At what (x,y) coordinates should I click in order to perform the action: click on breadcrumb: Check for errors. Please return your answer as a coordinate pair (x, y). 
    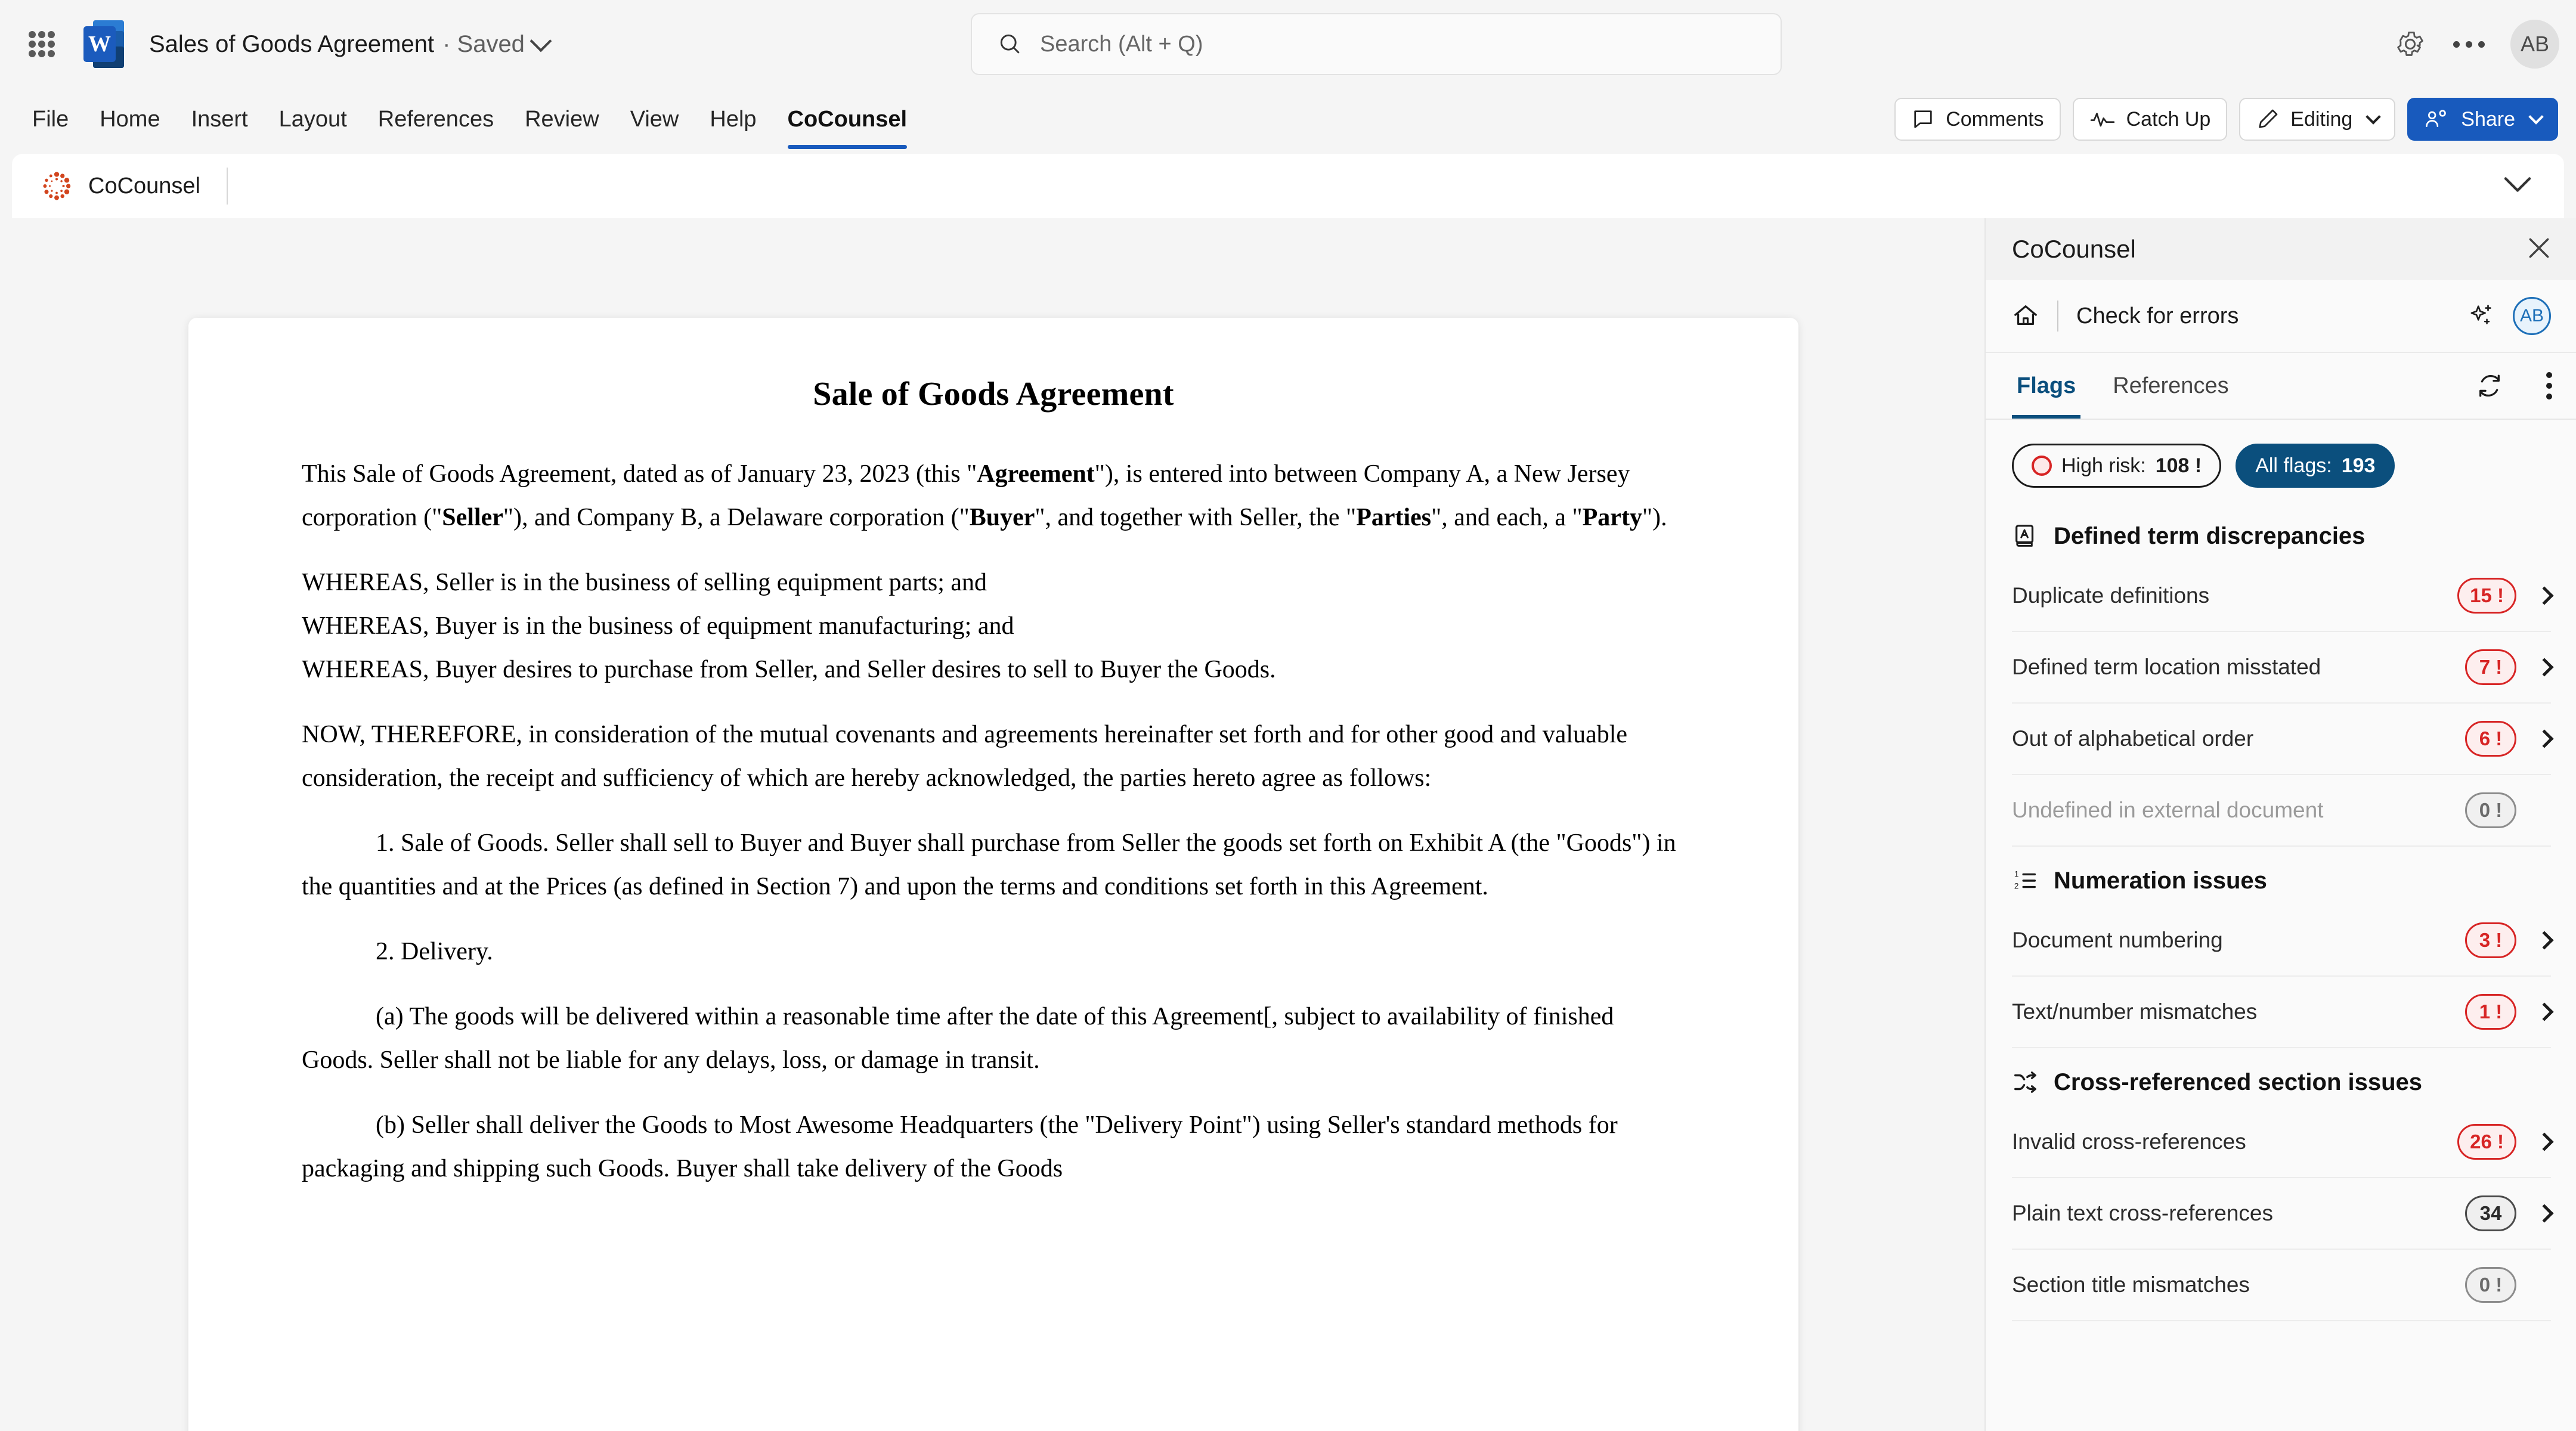
    Looking at the image, I should click on (2157, 316).